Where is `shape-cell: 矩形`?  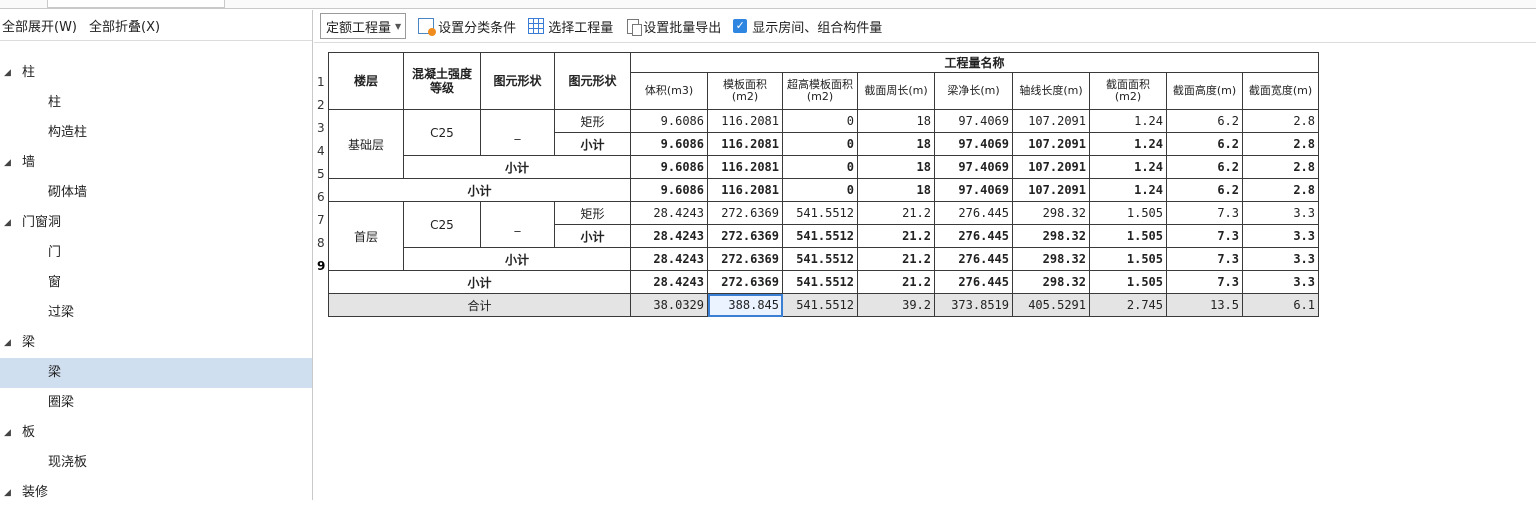
shape-cell: 矩形 is located at coordinates (592, 213).